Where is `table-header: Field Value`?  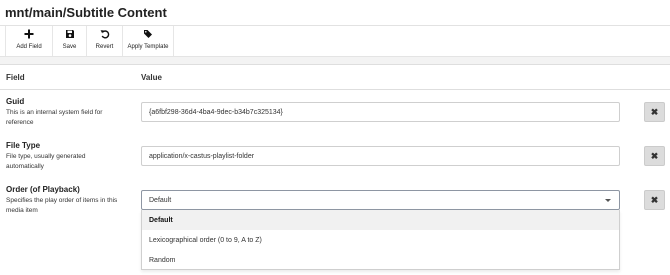 table-header: Field Value is located at coordinates (335, 77).